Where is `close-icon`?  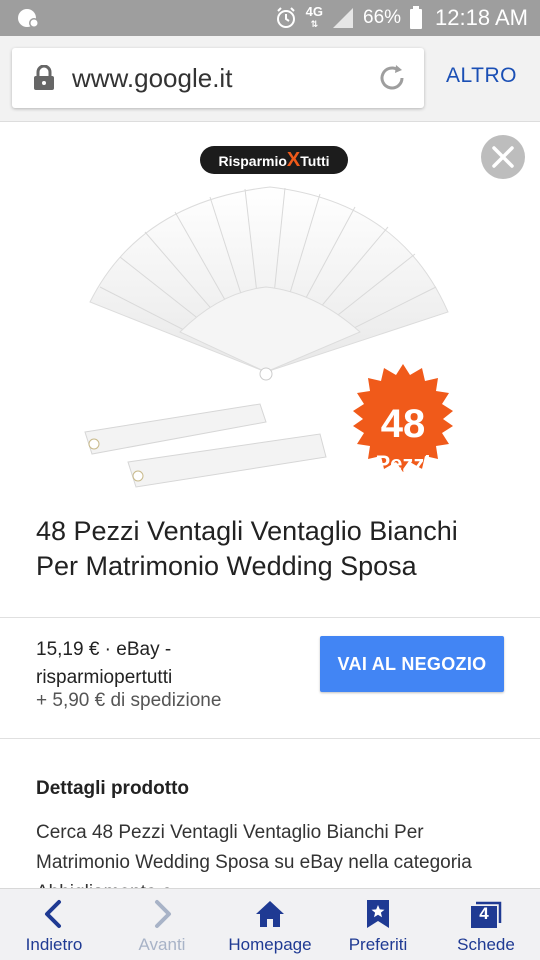
close-icon is located at coordinates (503, 157).